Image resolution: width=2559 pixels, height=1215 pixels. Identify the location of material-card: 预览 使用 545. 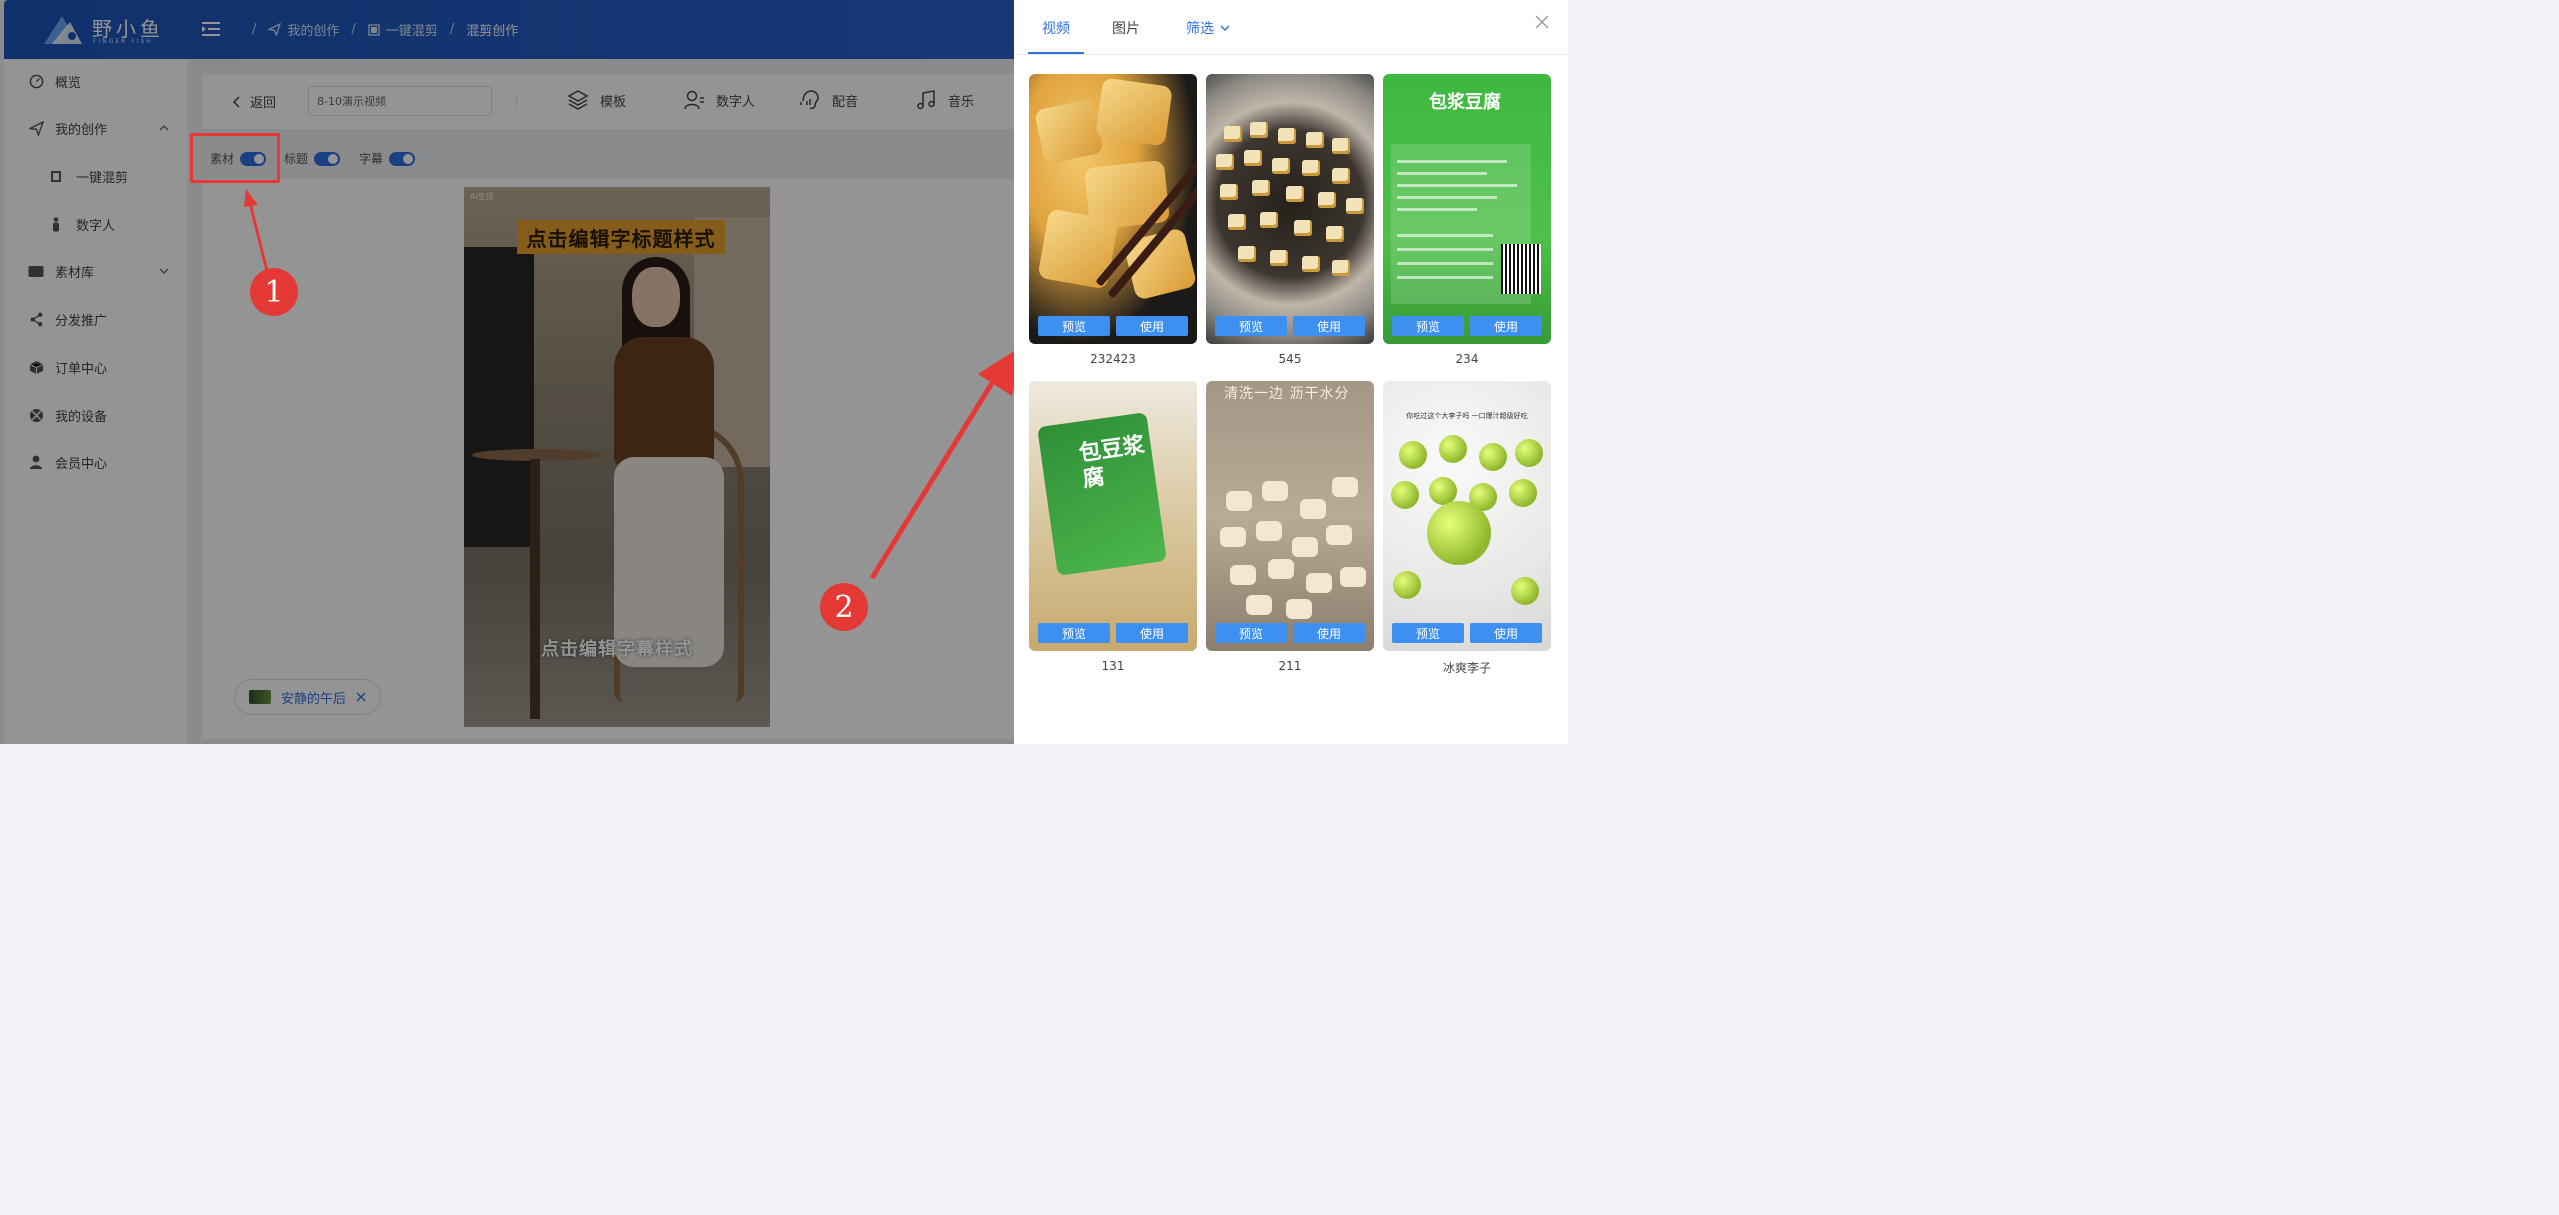
(1290, 220).